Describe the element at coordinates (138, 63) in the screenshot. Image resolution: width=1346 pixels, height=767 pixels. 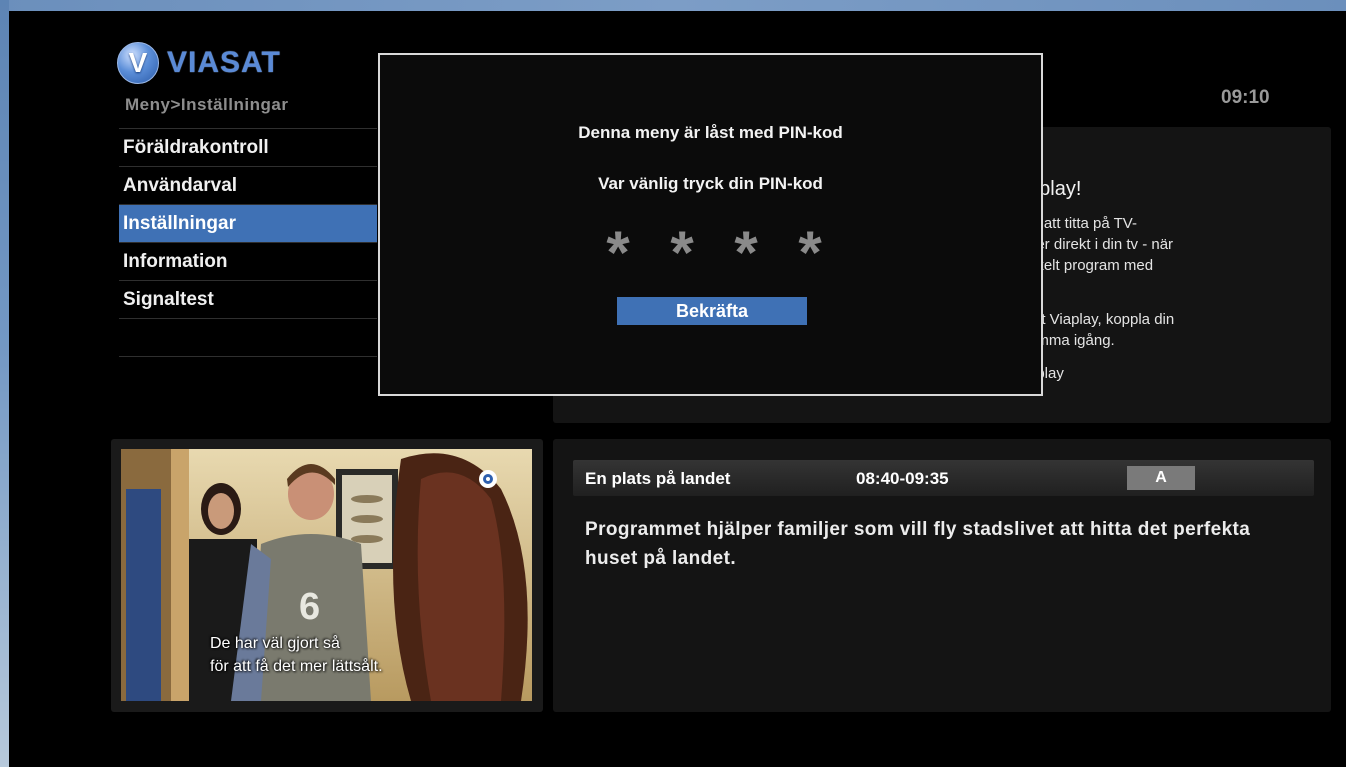
I see `viasat-logo-icon: V` at that location.